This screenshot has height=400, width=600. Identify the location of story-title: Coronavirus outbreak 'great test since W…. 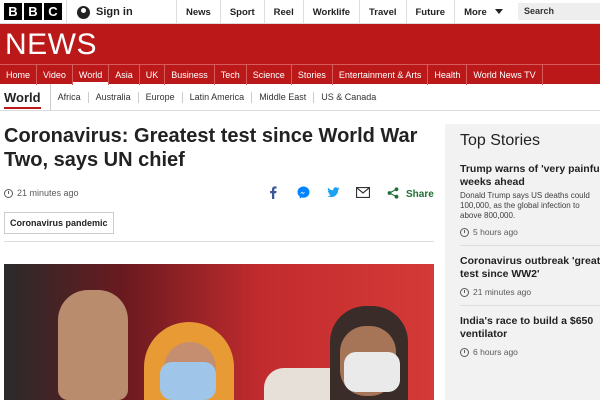
(530, 268).